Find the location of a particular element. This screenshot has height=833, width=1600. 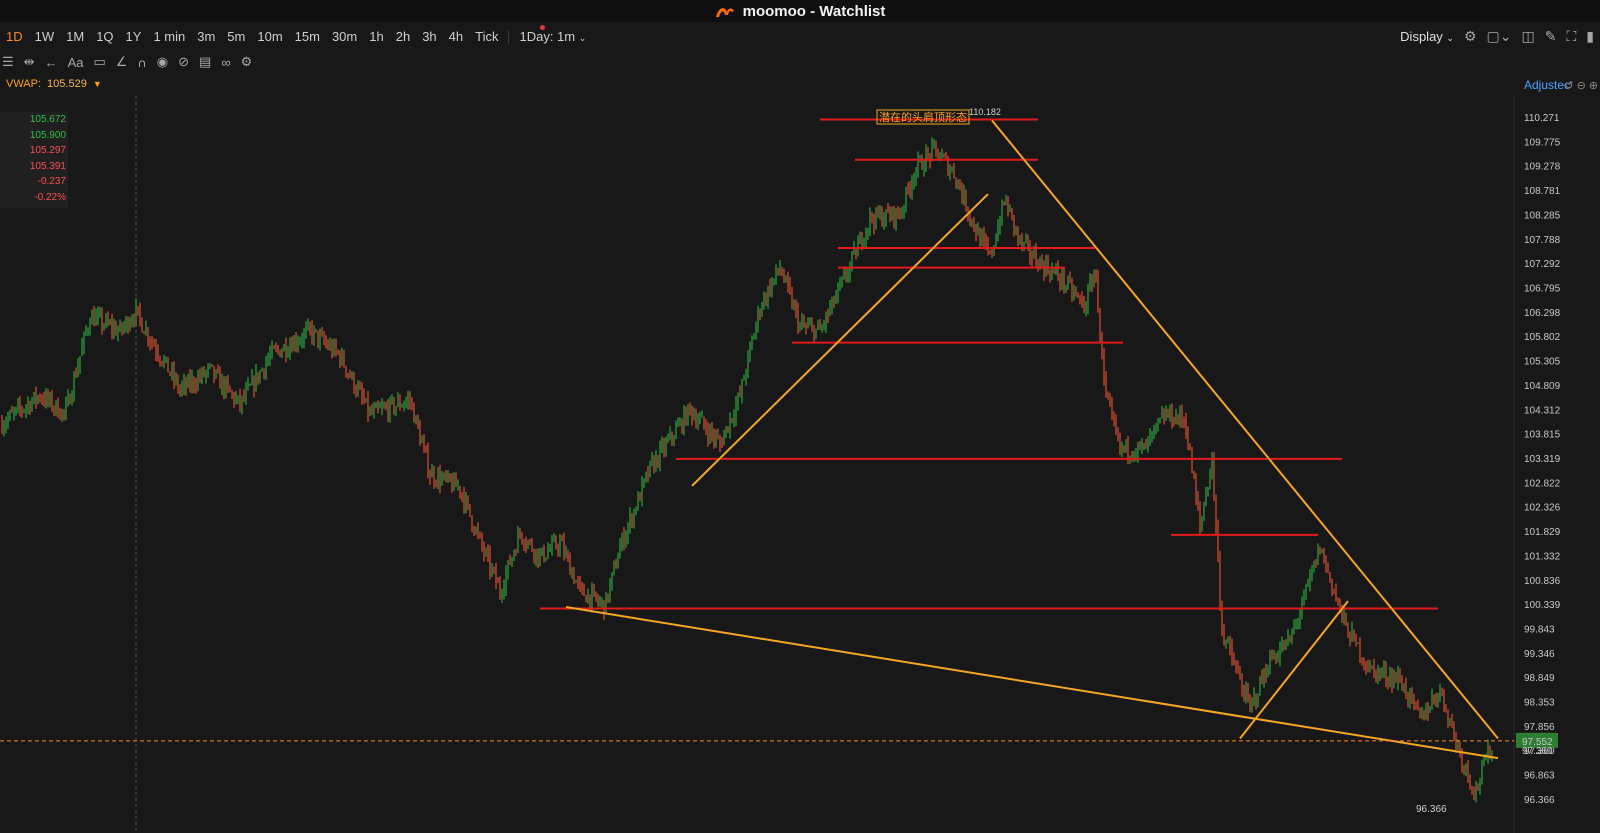

y-axis-tick-label: 105.802 is located at coordinates (1542, 337).